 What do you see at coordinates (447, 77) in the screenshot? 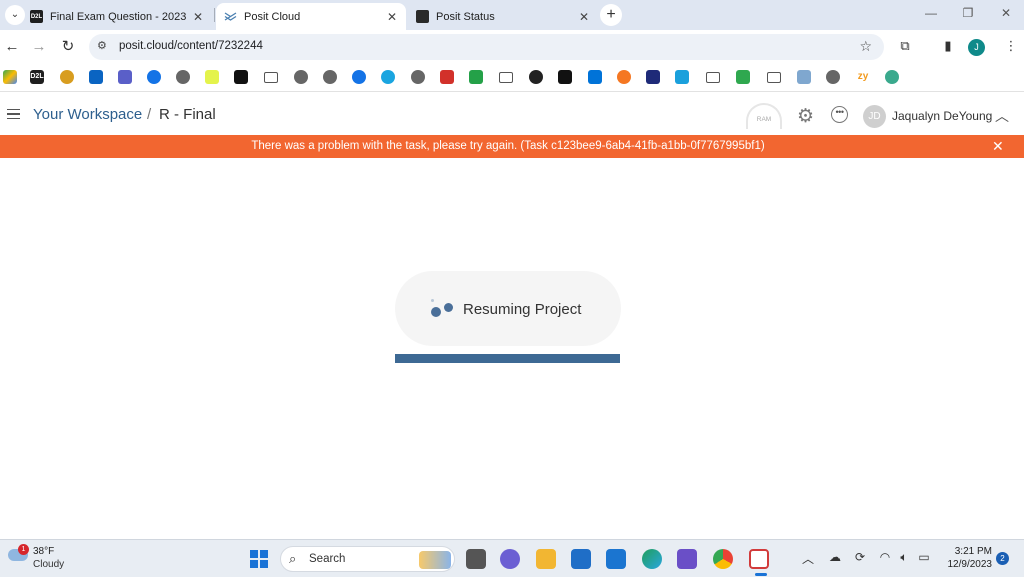
I see `red-app-bookmark-icon` at bounding box center [447, 77].